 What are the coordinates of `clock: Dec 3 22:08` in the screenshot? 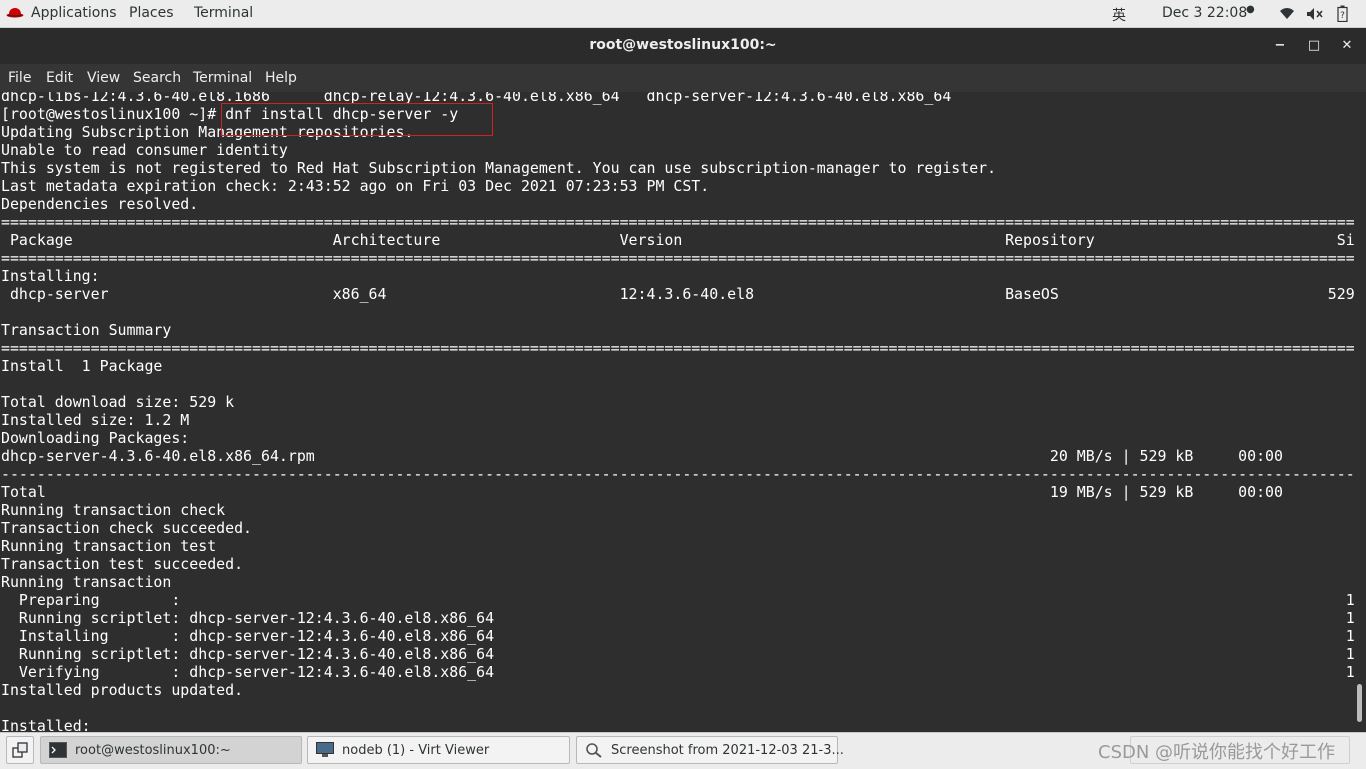 It's located at (1204, 13).